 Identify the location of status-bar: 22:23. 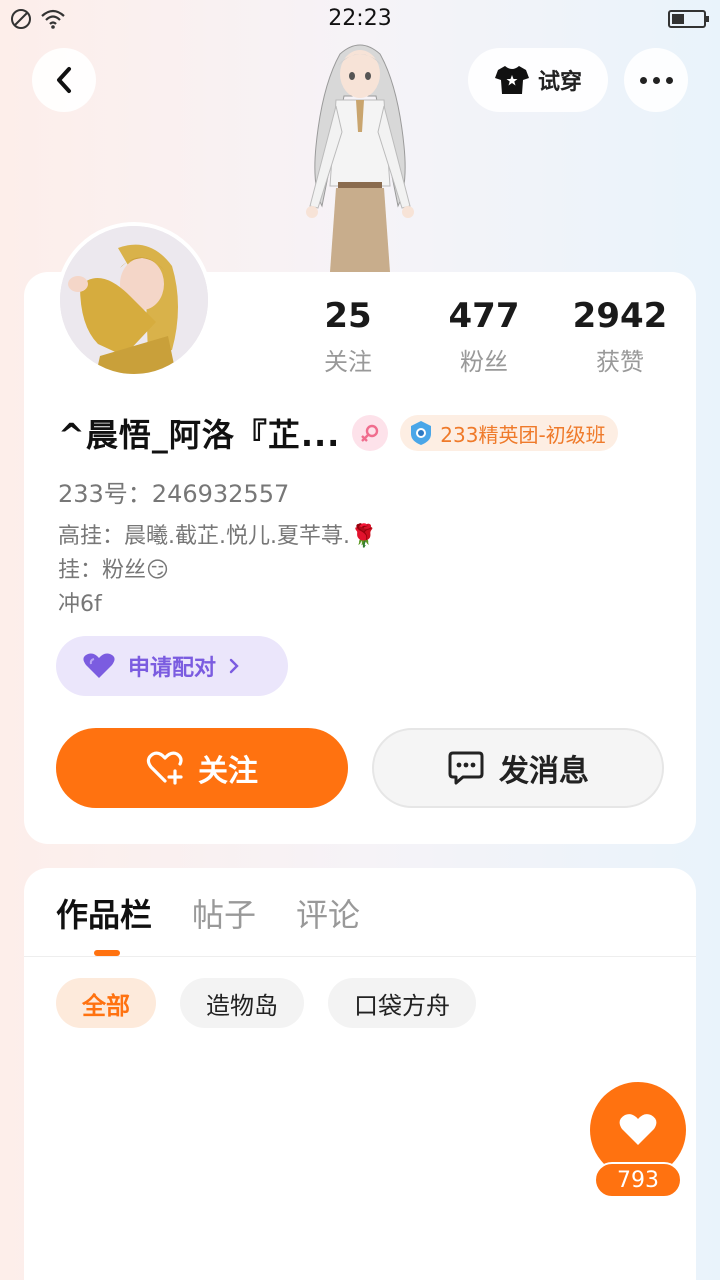
(360, 19).